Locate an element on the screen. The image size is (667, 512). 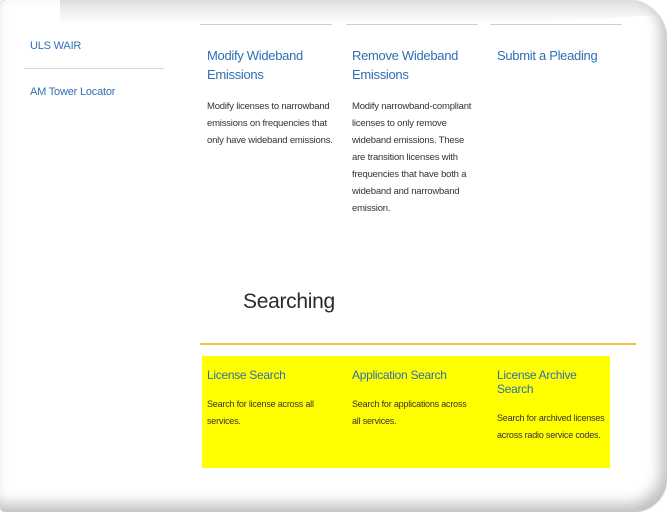
page-curl-shadow is located at coordinates (363, 12).